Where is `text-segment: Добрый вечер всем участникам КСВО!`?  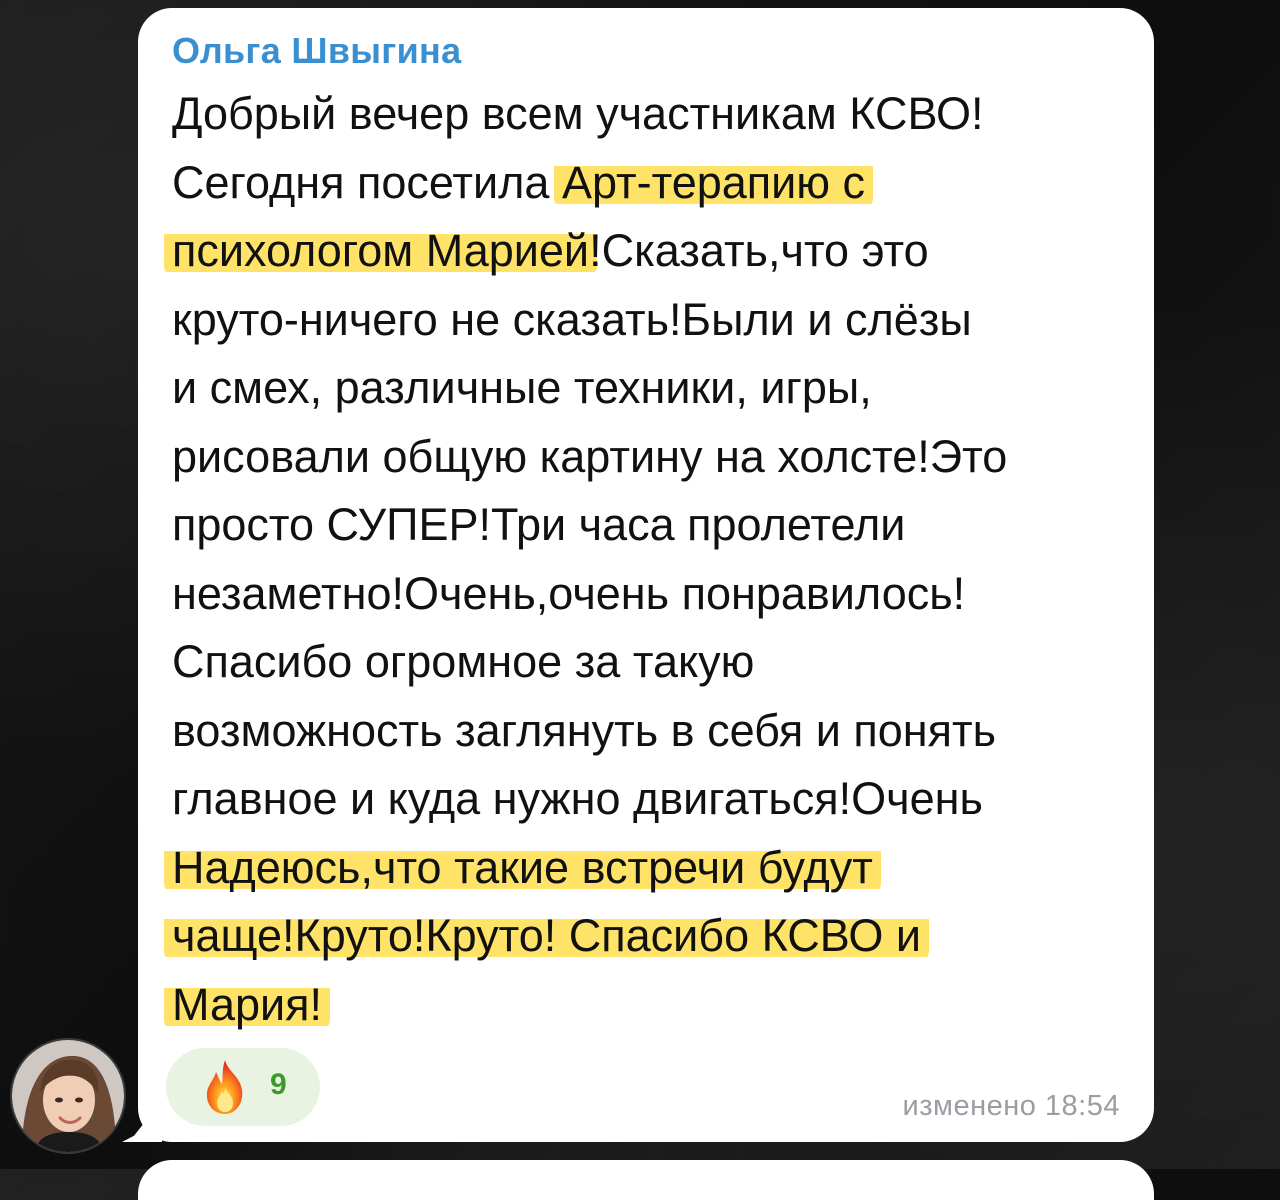 text-segment: Добрый вечер всем участникам КСВО! is located at coordinates (578, 113).